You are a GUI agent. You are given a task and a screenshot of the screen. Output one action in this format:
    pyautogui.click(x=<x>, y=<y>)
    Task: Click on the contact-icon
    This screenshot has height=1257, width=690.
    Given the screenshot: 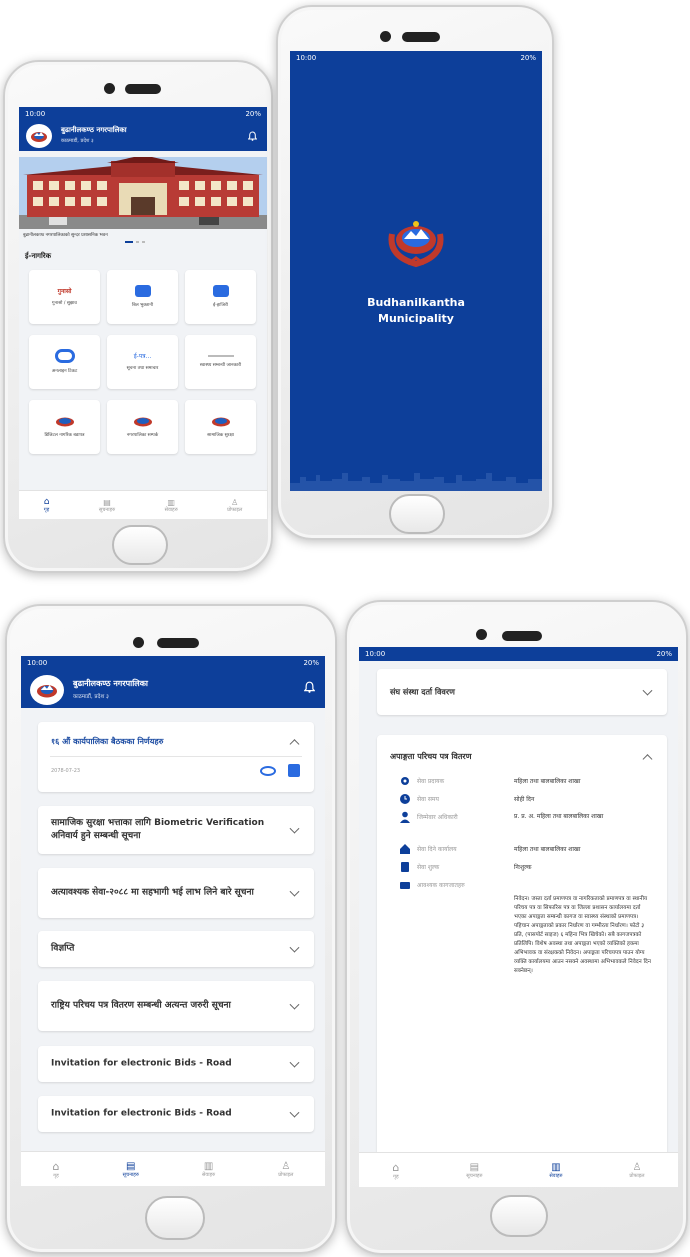 What is the action you would take?
    pyautogui.click(x=142, y=422)
    